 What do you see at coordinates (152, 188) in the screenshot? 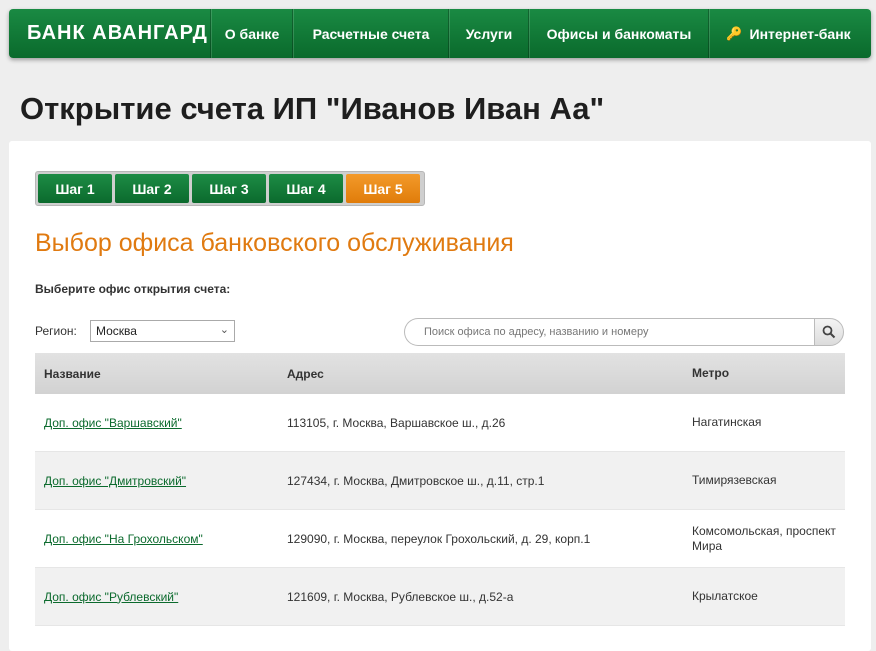
I see `step-2: Шаг 2` at bounding box center [152, 188].